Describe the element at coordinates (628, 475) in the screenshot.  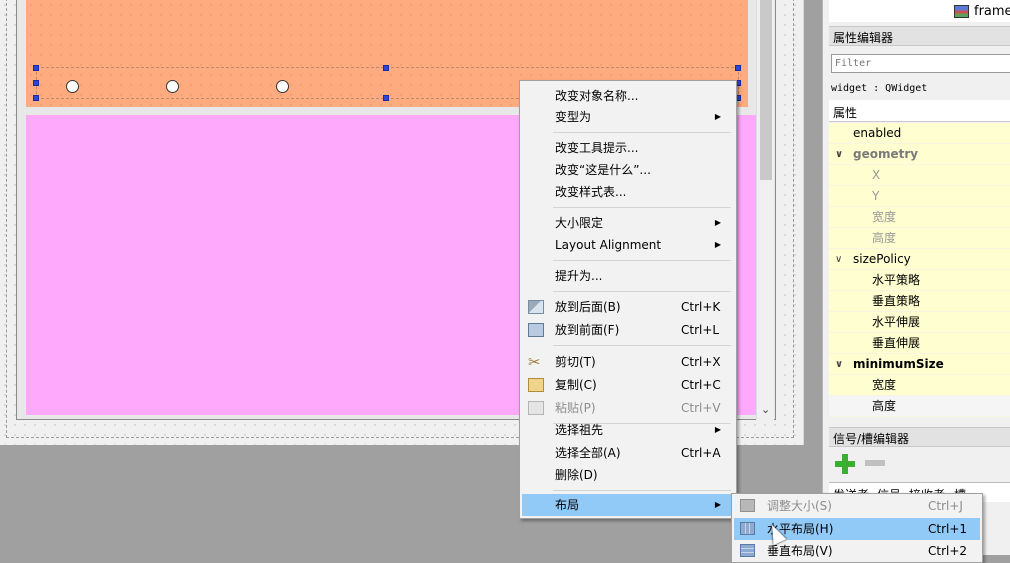
I see `menu-item-delete: 删除(D)` at that location.